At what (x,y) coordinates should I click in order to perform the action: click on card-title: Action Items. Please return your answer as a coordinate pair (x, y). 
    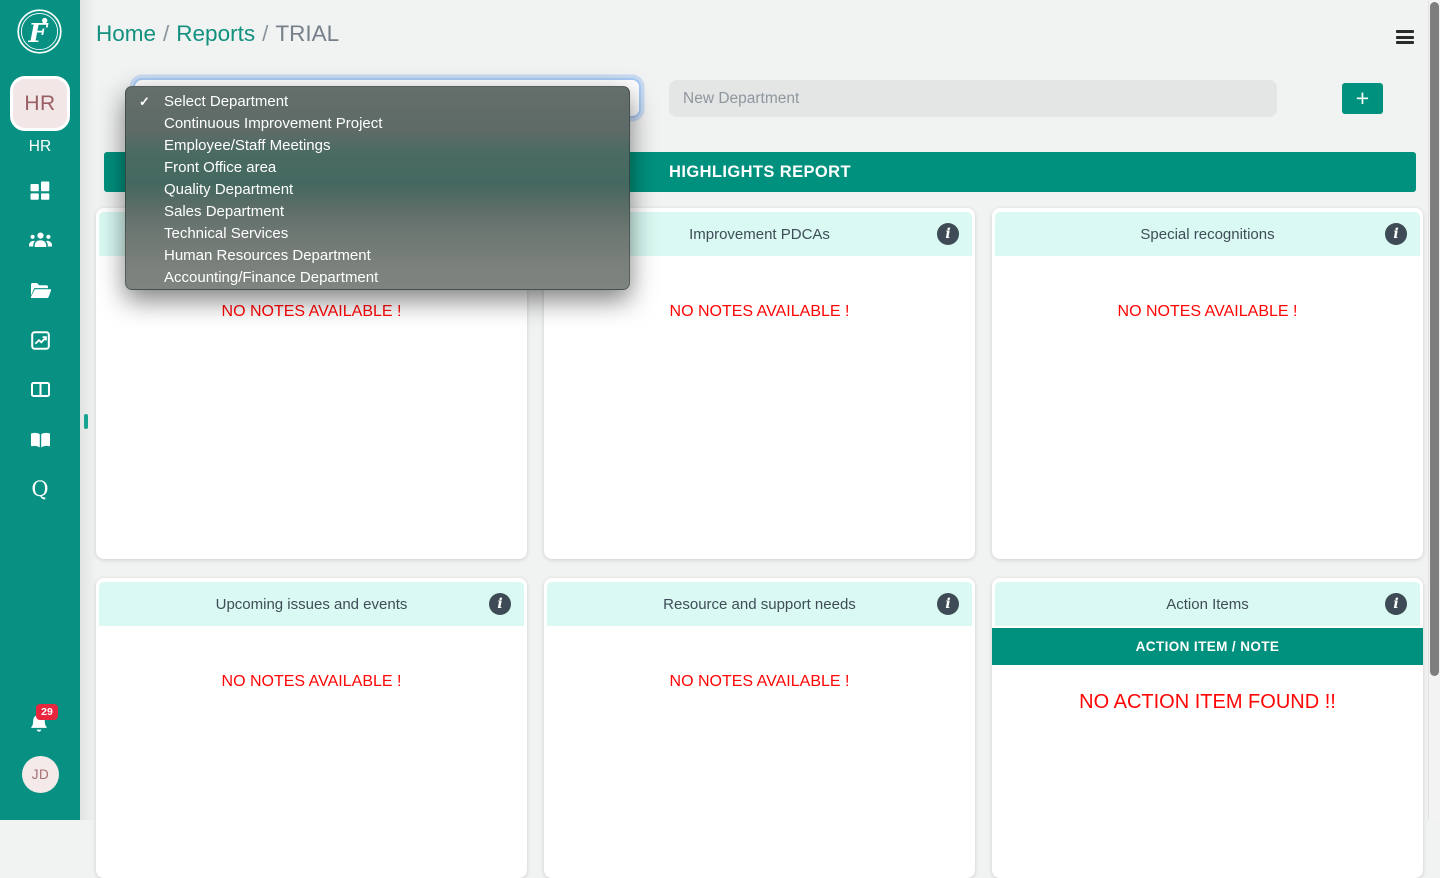
    Looking at the image, I should click on (1207, 604).